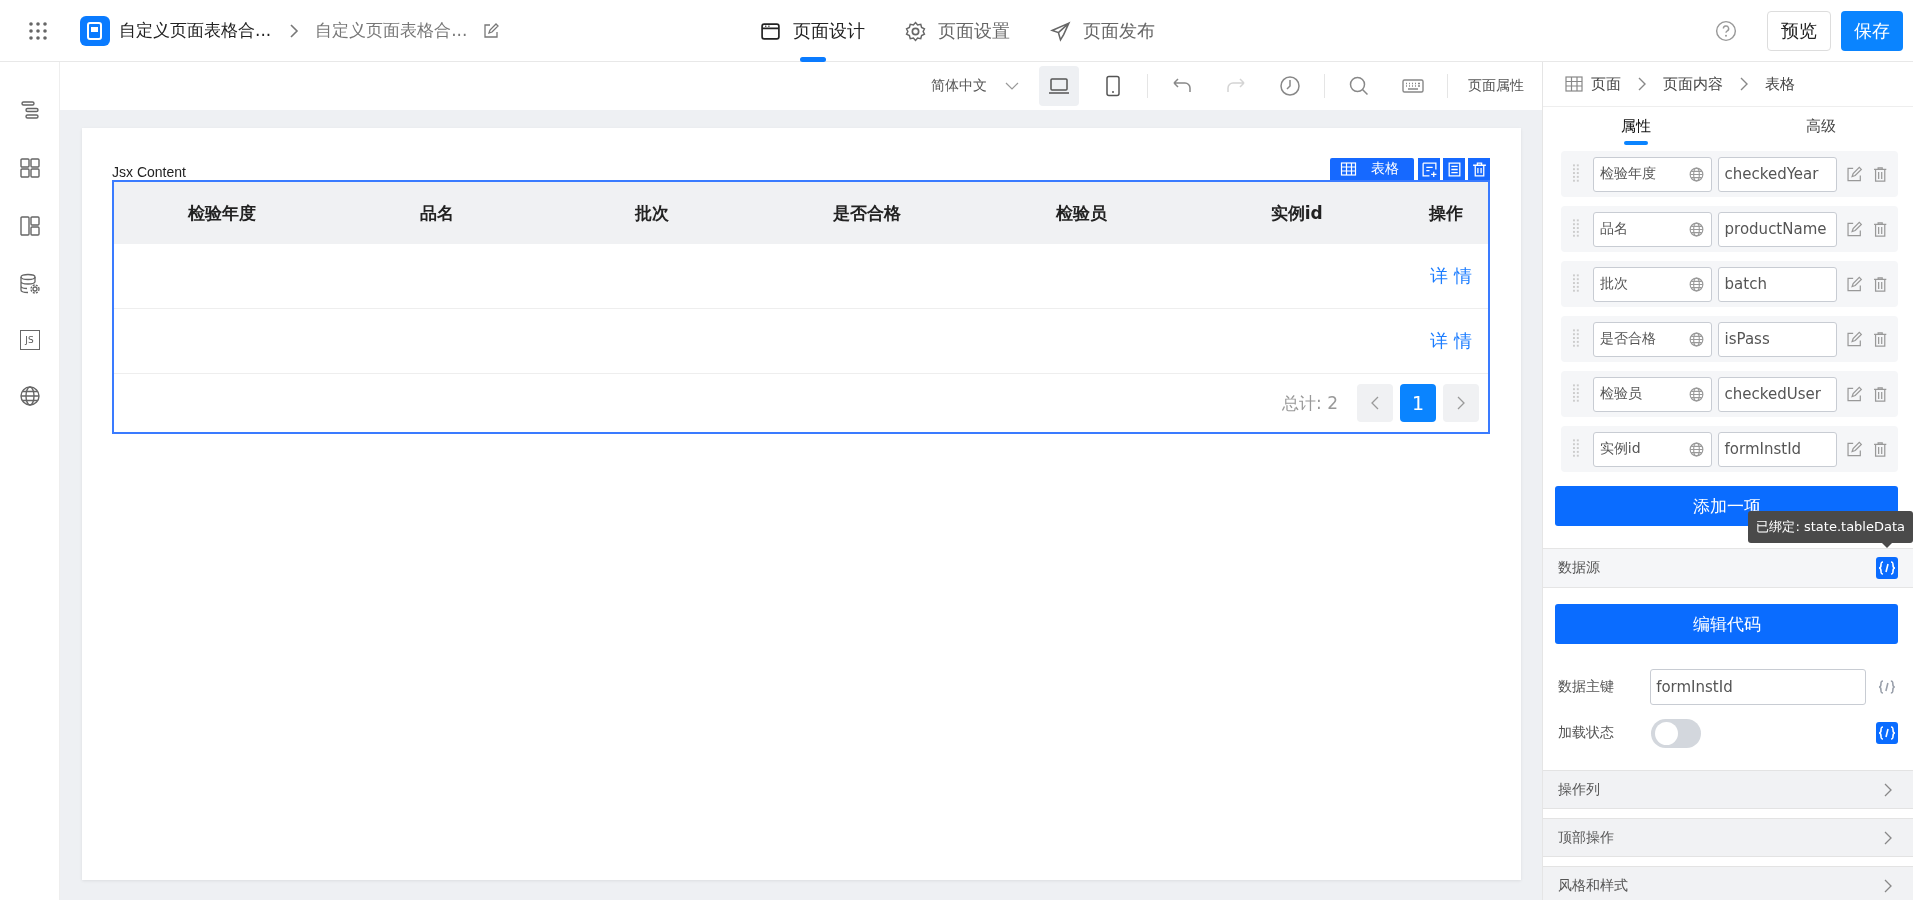  I want to click on save-button: 保存, so click(1872, 30).